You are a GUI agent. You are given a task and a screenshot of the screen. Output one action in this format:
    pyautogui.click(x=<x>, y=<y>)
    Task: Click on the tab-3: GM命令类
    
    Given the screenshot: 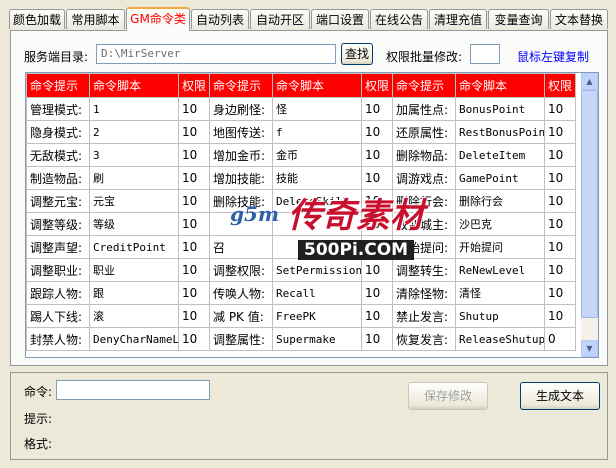 What is the action you would take?
    pyautogui.click(x=158, y=19)
    